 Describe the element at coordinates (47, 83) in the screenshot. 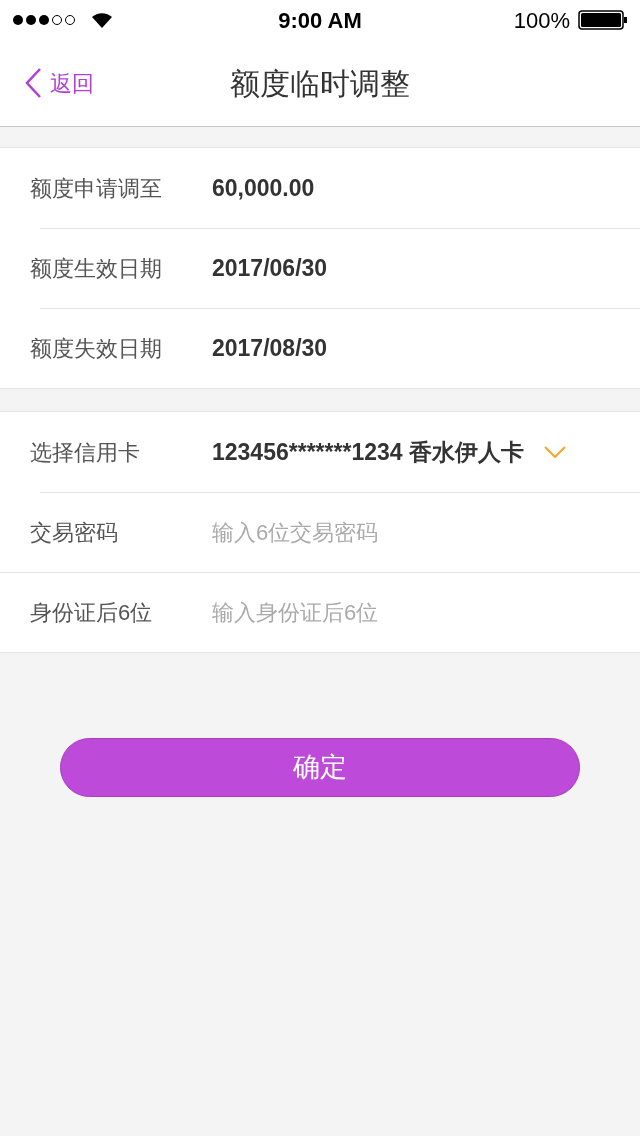

I see `back-button: 返回` at that location.